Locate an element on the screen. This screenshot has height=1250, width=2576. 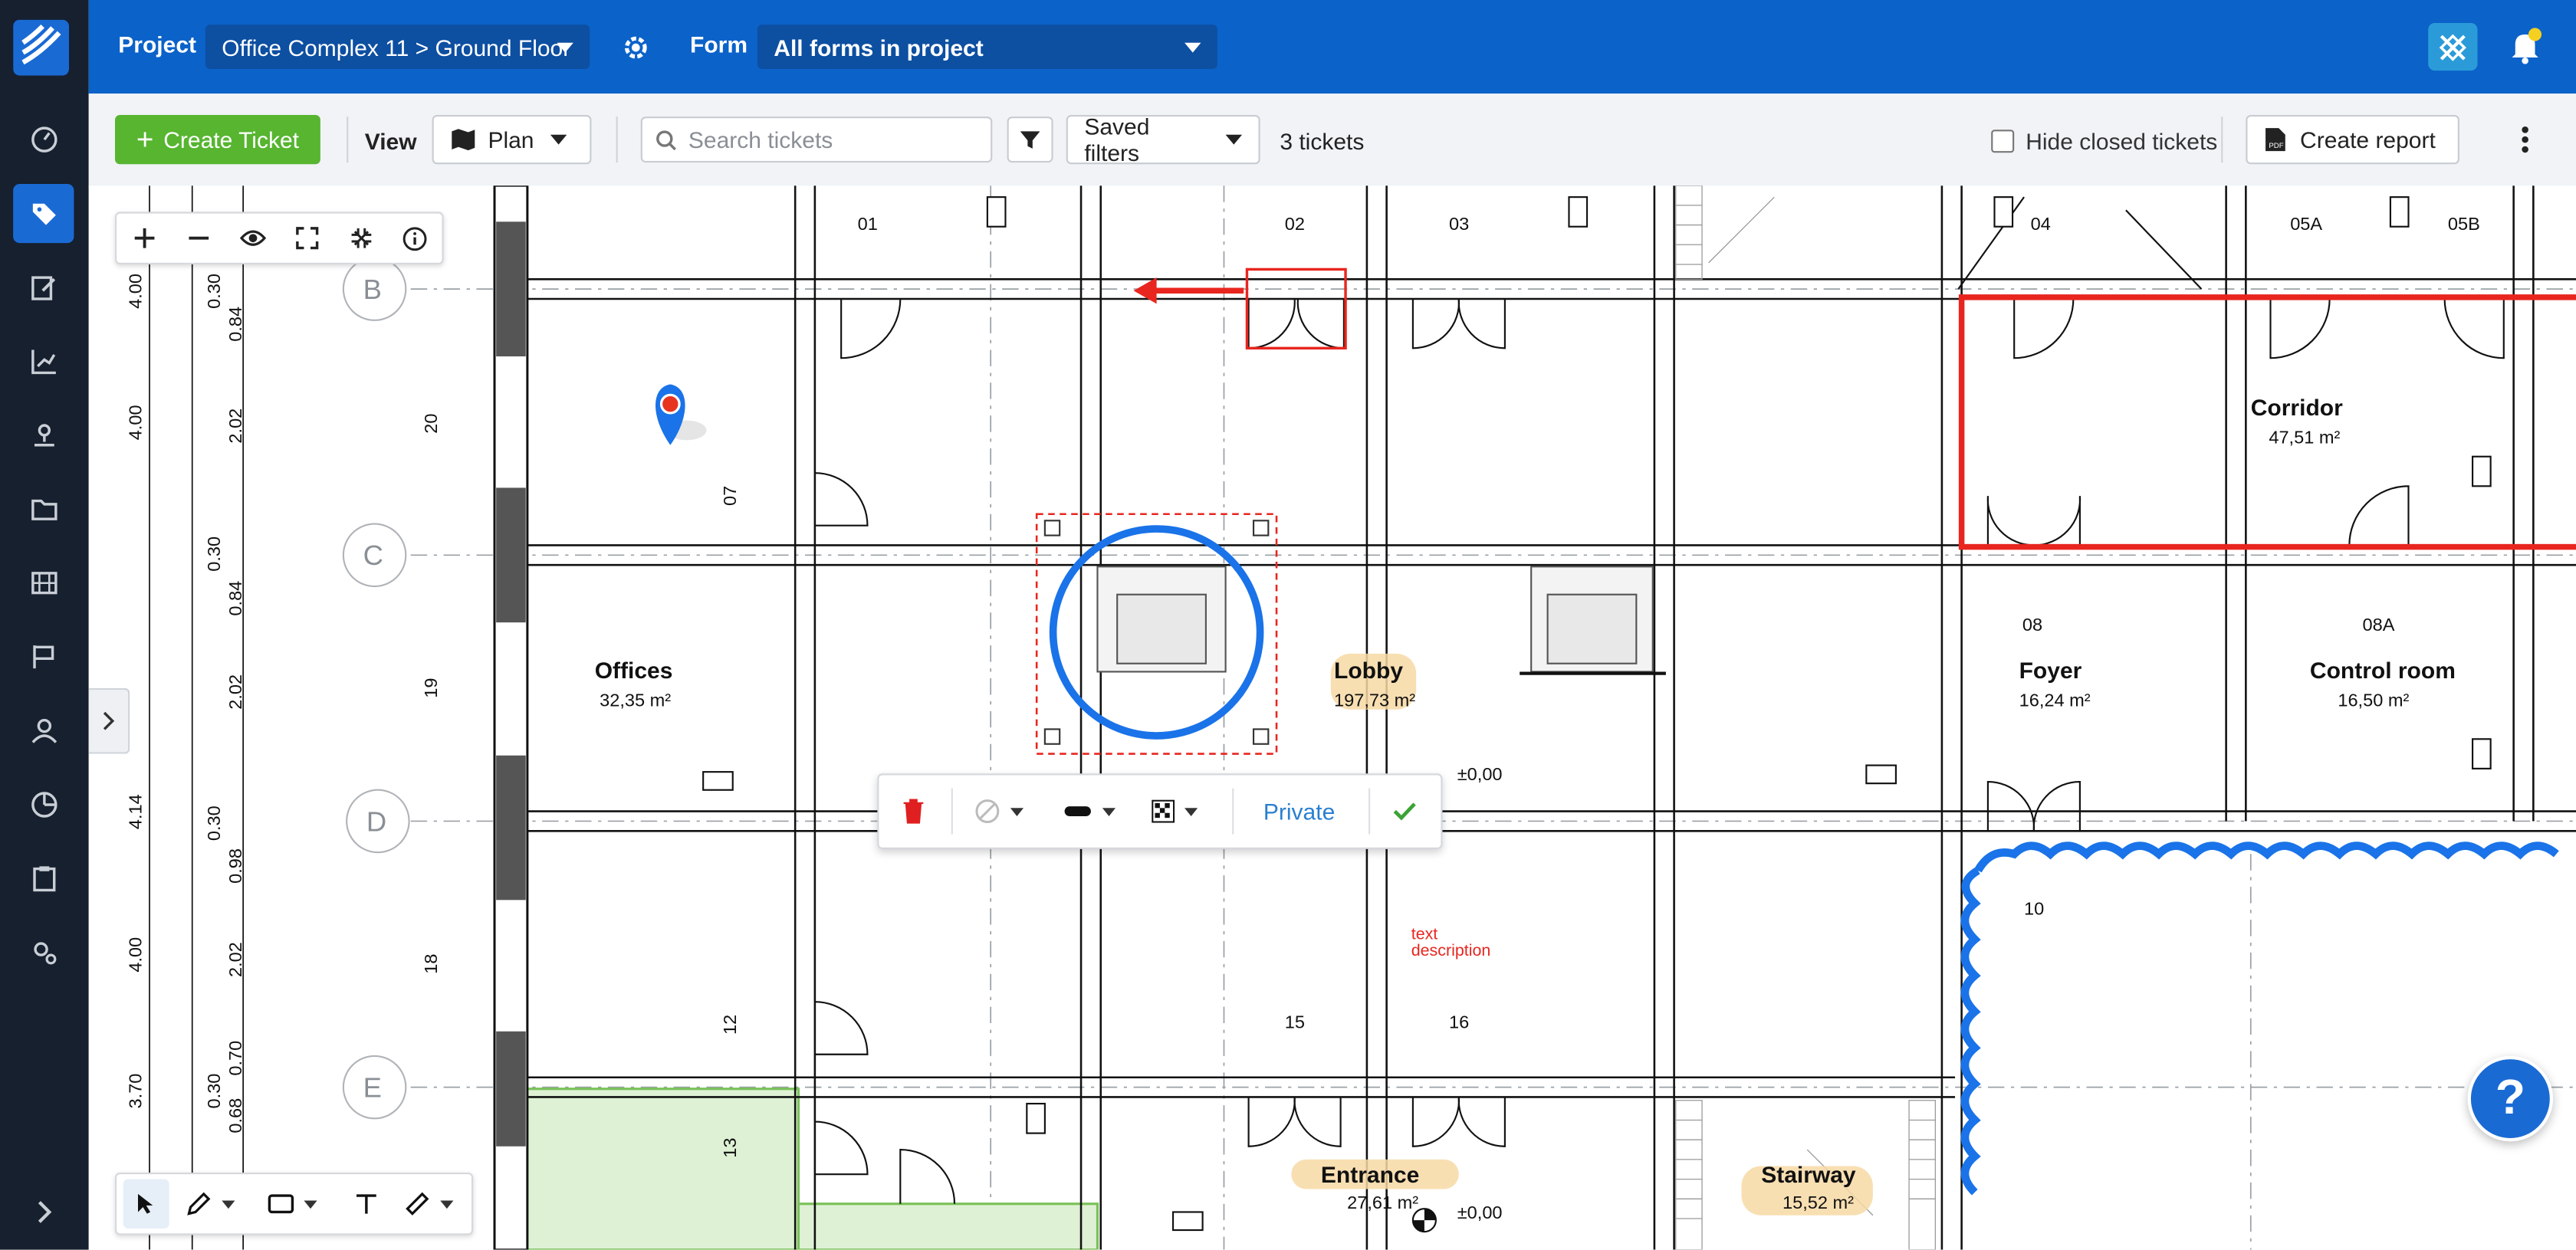
door-number: 02 is located at coordinates (1295, 224).